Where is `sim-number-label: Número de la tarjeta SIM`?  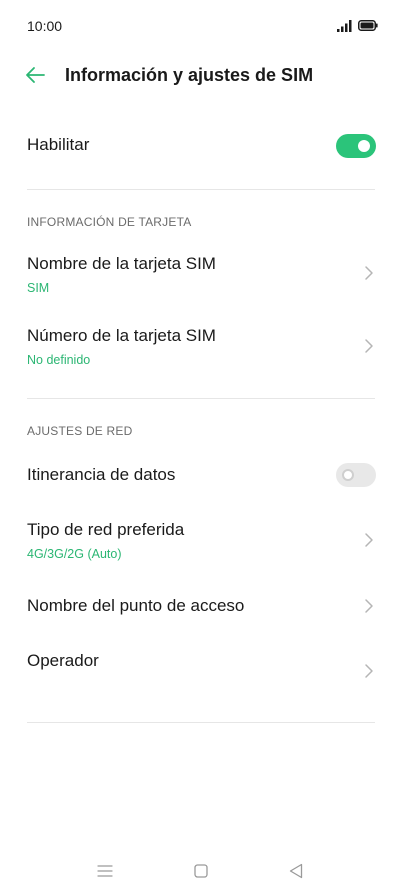
sim-number-label: Número de la tarjeta SIM is located at coordinates (121, 335).